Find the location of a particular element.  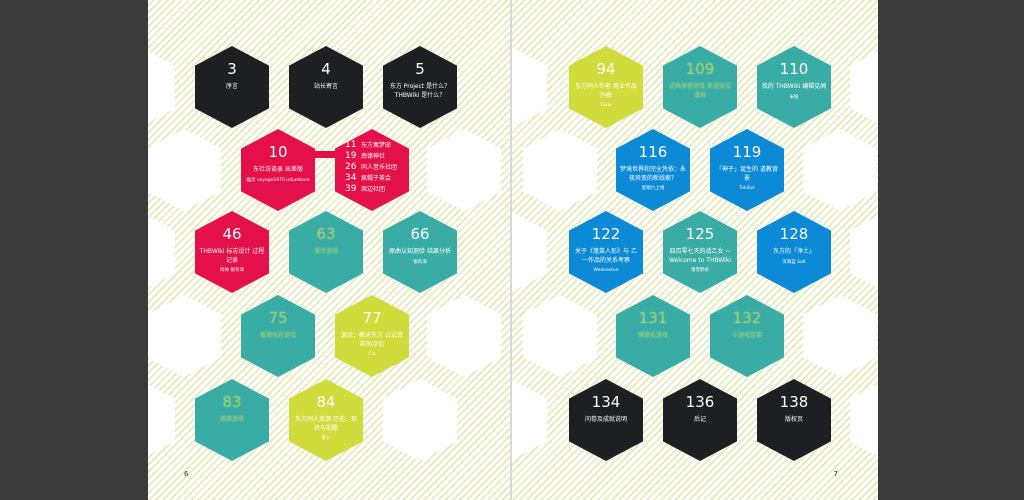

entry-title: 猜歌名游戏 is located at coordinates (652, 335).